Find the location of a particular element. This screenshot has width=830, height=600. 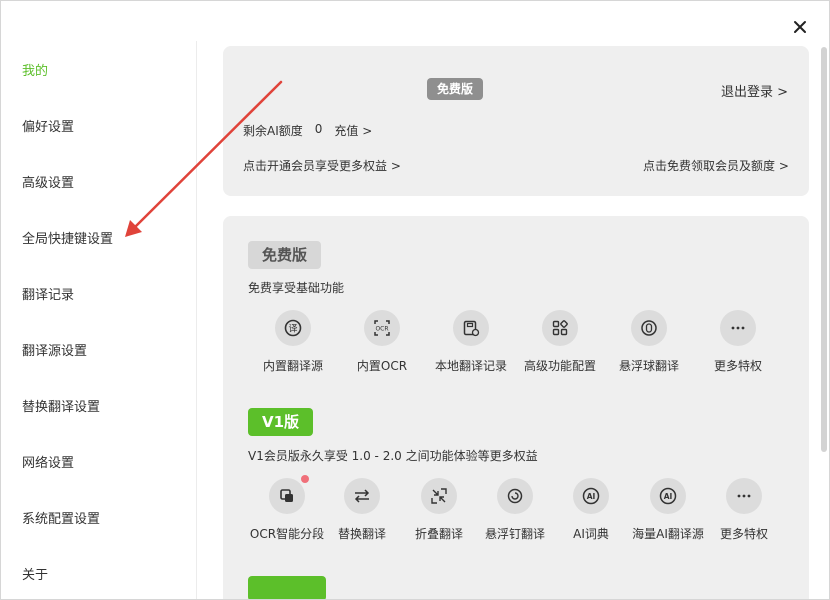

sidebar-item-hotkeys: 全局快捷键设置 is located at coordinates (67, 237).